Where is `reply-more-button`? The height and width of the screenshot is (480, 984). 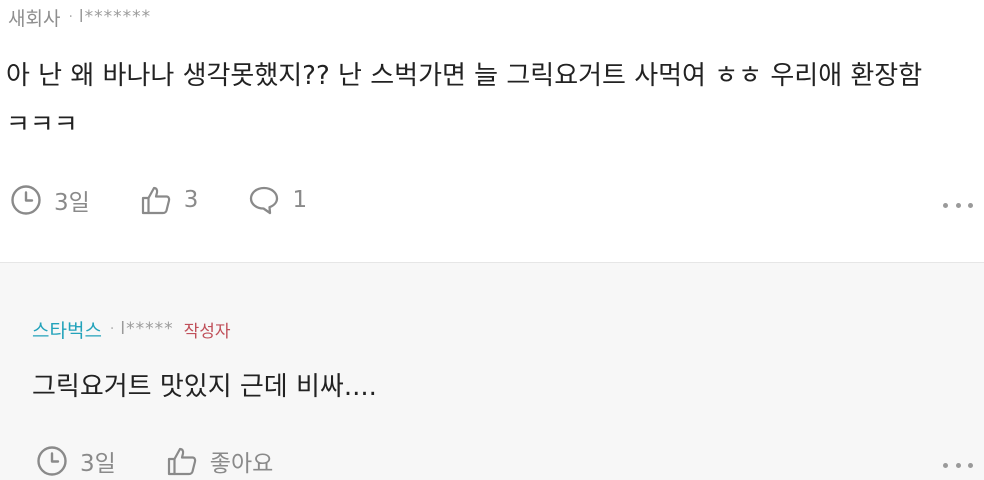 reply-more-button is located at coordinates (958, 465).